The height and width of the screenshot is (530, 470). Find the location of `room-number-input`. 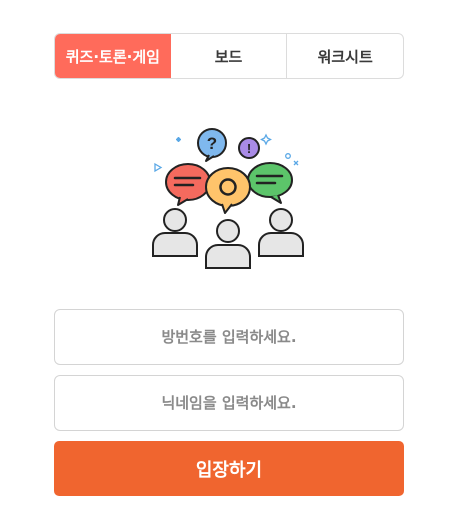

room-number-input is located at coordinates (229, 337).